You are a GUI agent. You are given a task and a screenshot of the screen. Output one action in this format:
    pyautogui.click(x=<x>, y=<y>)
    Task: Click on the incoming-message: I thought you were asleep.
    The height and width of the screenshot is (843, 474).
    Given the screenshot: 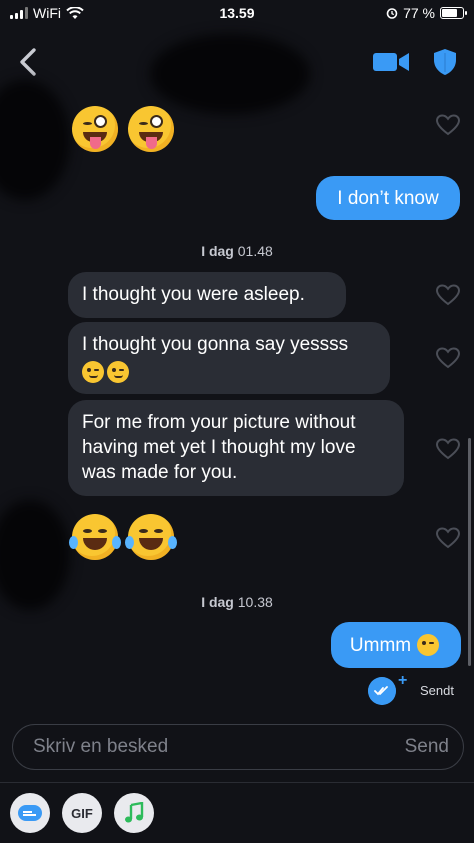 What is the action you would take?
    pyautogui.click(x=207, y=295)
    